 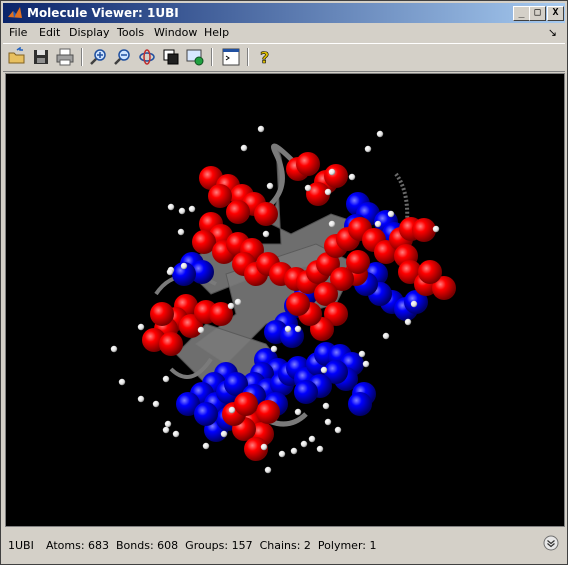 What do you see at coordinates (555, 13) in the screenshot?
I see `close-button: X` at bounding box center [555, 13].